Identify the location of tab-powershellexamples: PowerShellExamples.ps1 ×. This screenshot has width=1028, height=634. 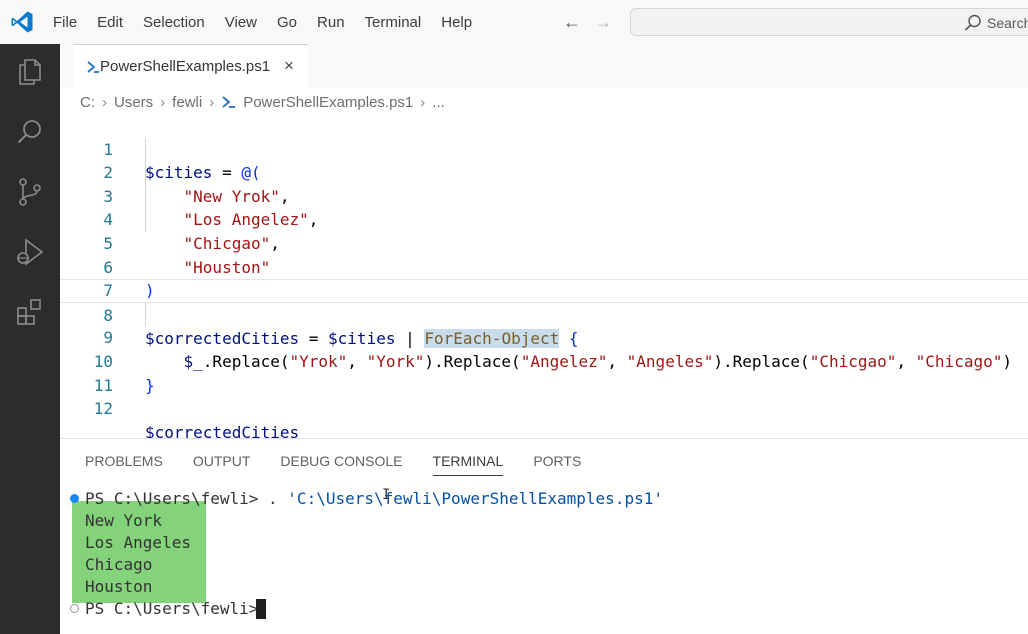
(191, 66).